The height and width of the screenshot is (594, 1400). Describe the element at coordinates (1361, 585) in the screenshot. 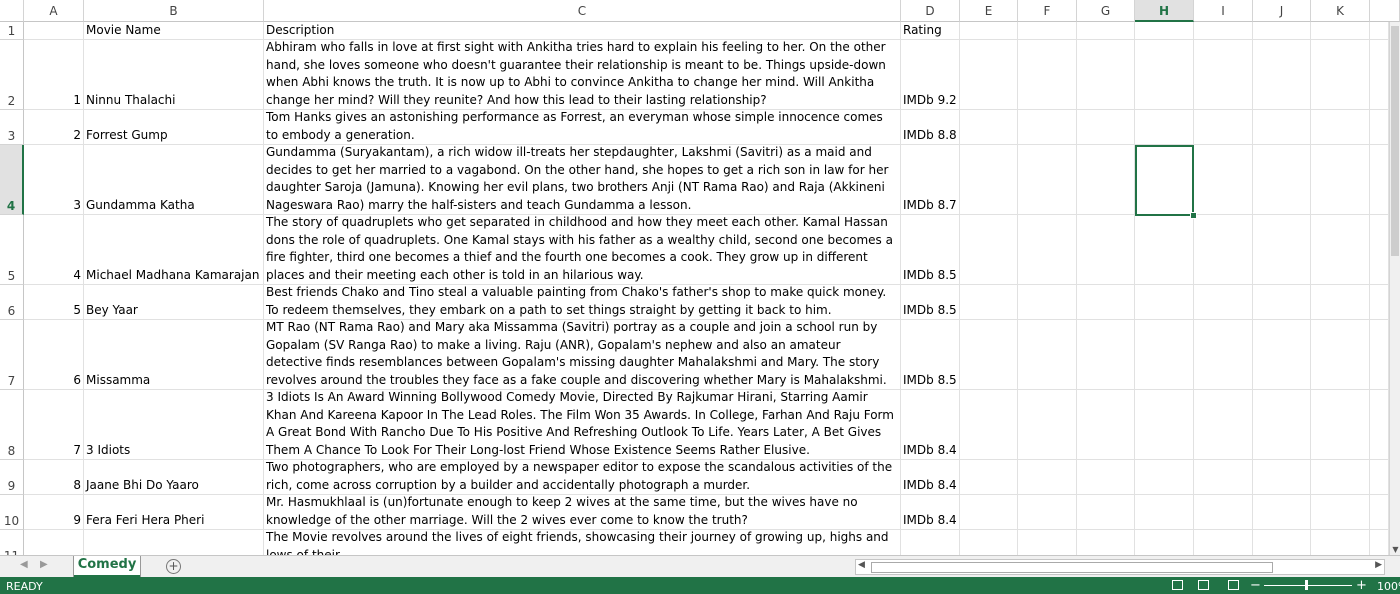

I see `zoom-in-button: +` at that location.